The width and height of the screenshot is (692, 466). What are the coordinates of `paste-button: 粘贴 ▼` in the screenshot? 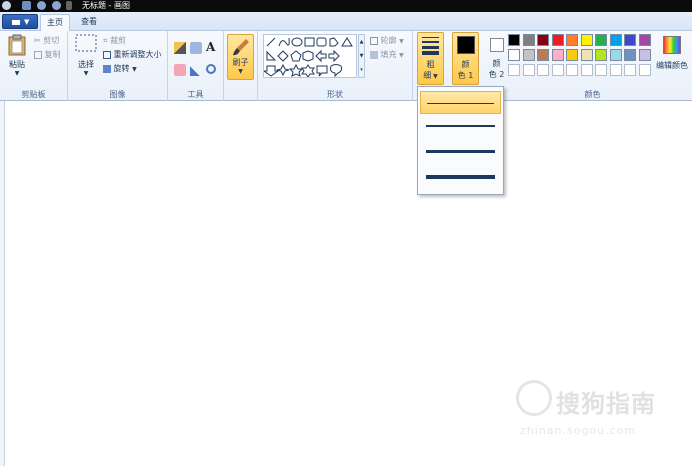 It's located at (17, 59).